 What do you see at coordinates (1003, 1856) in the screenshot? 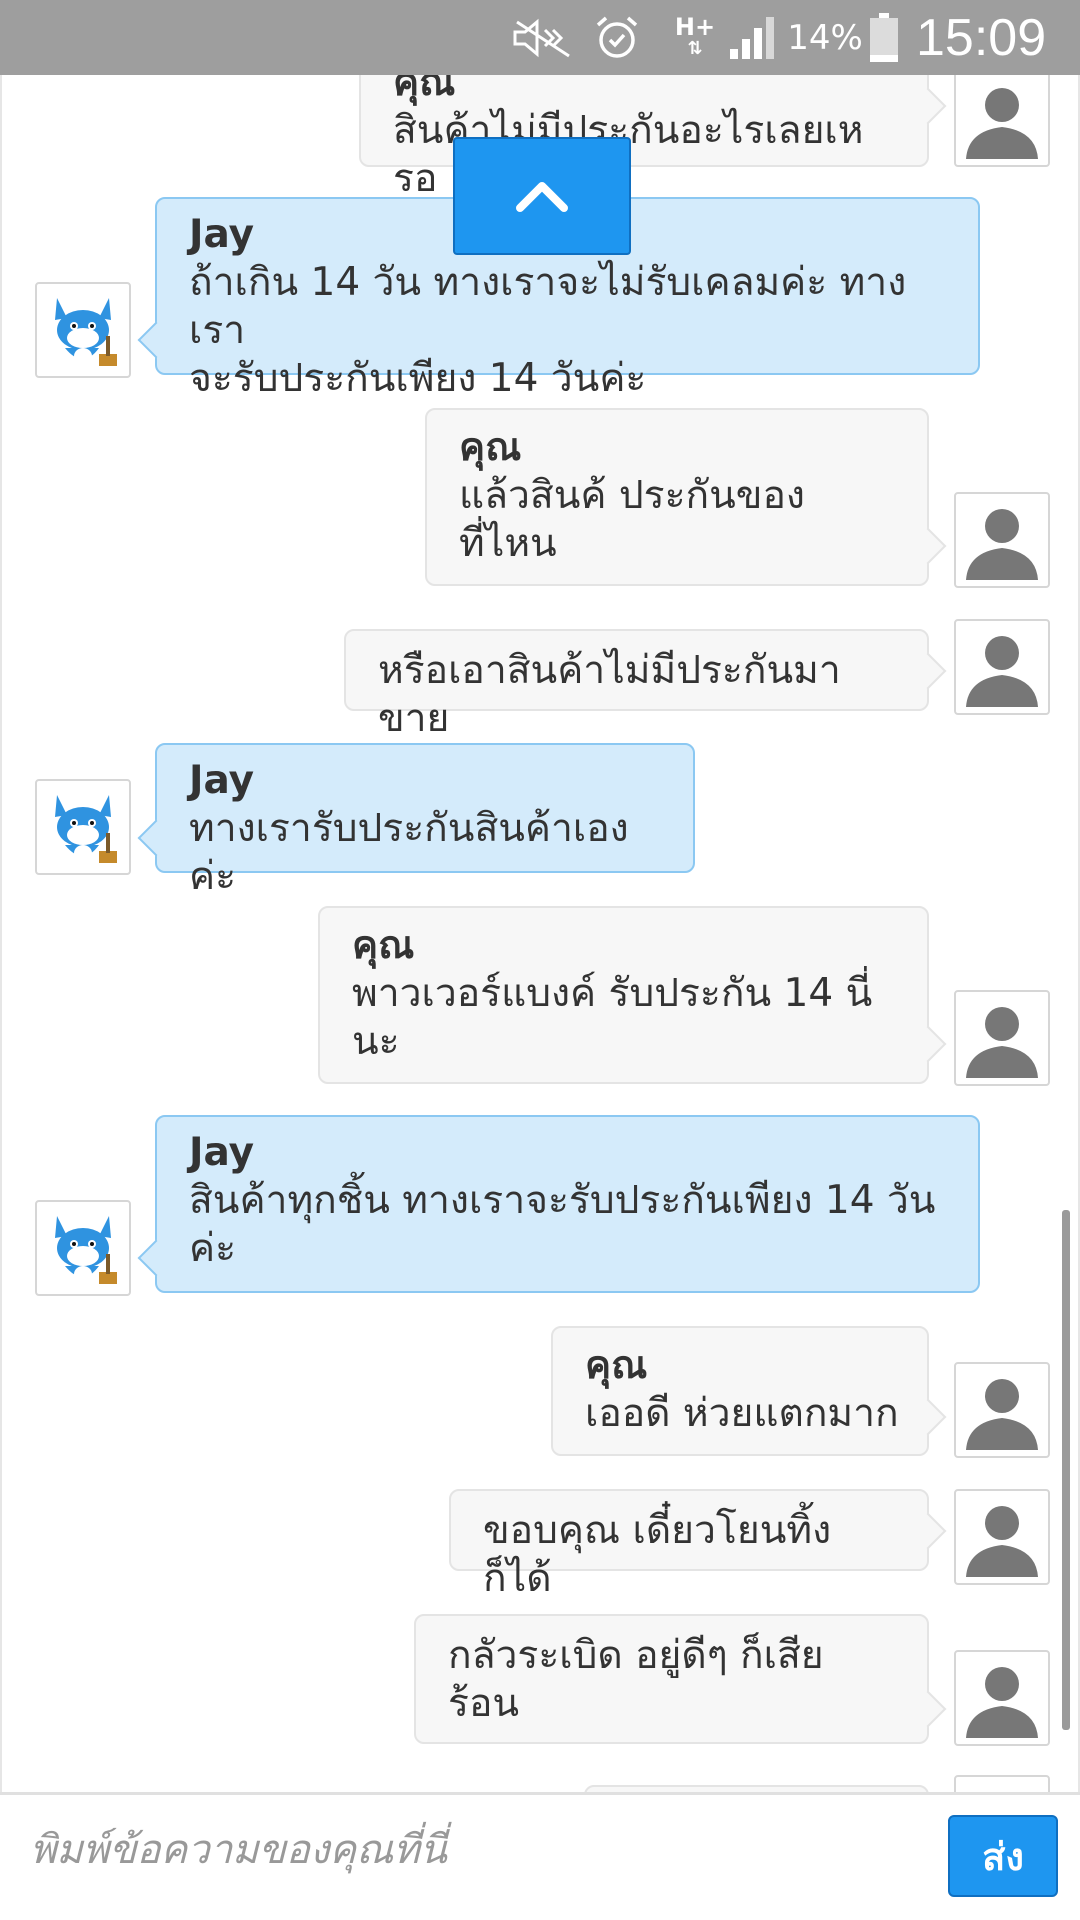
I see `send-button: ส่ง` at bounding box center [1003, 1856].